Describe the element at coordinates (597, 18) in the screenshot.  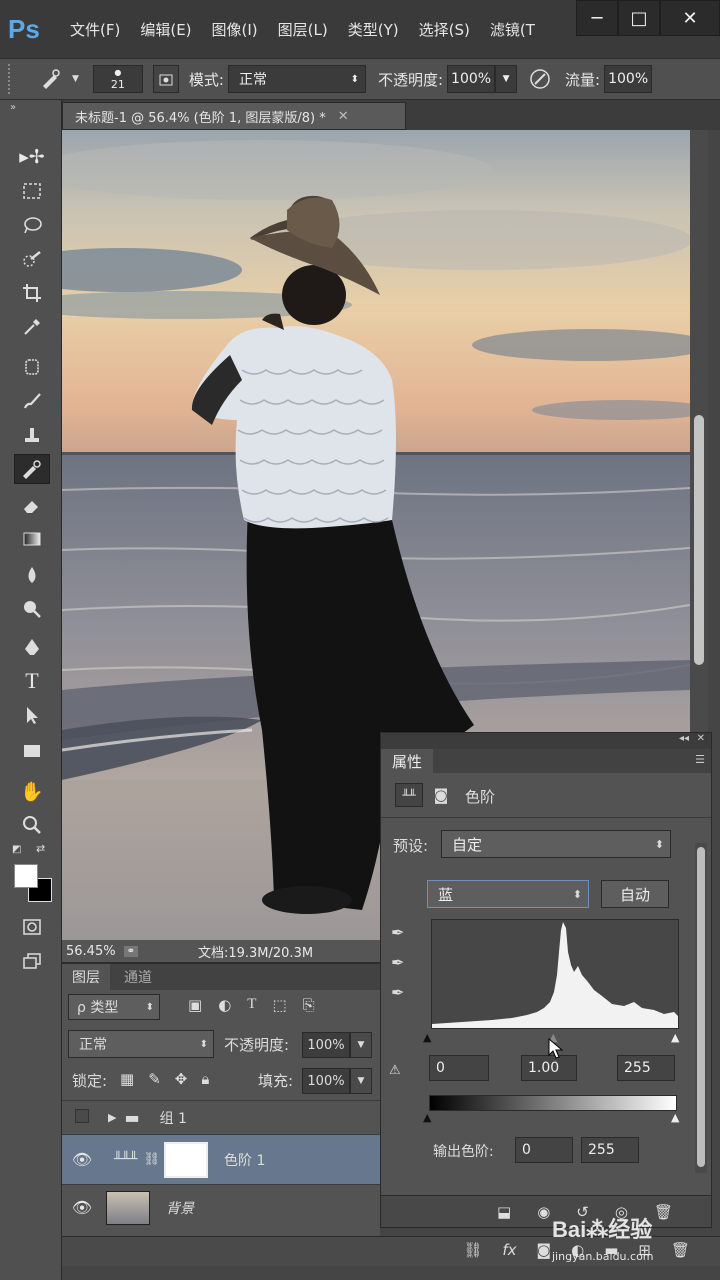
I see `minimize-button: ─` at that location.